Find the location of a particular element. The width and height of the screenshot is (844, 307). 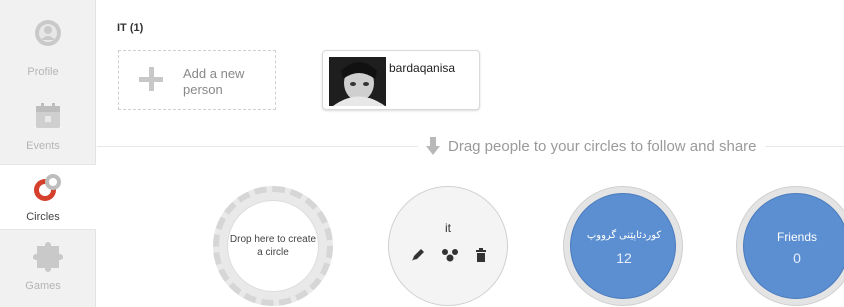

circle-member-count: 0 is located at coordinates (797, 258).